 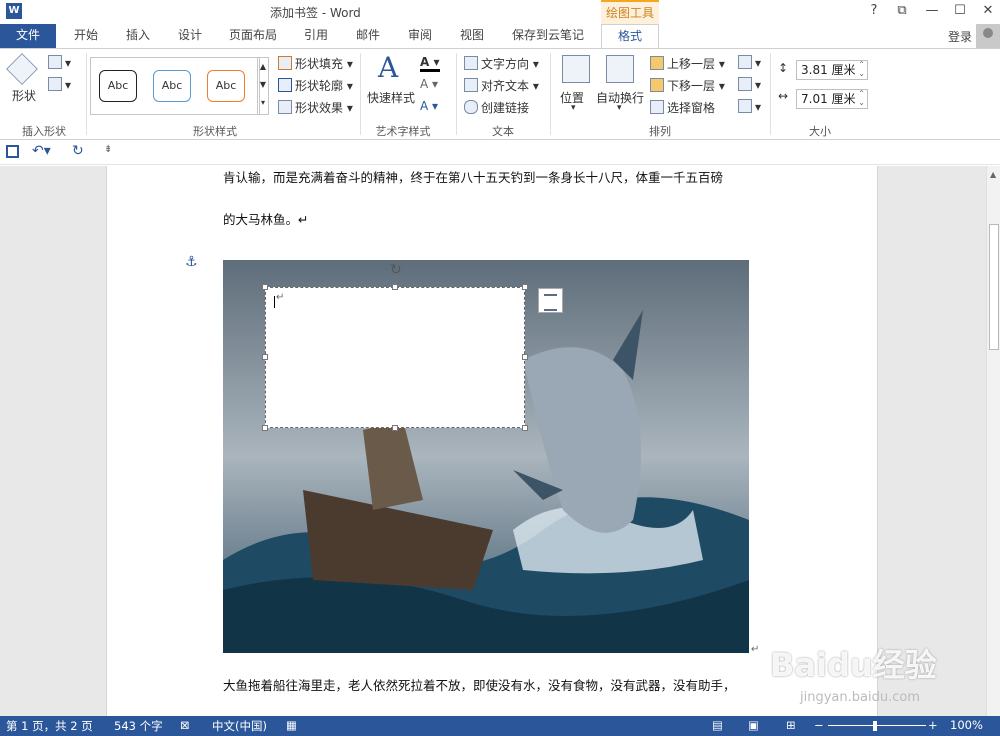 I want to click on edit-shape-button: ▾, so click(x=59, y=62).